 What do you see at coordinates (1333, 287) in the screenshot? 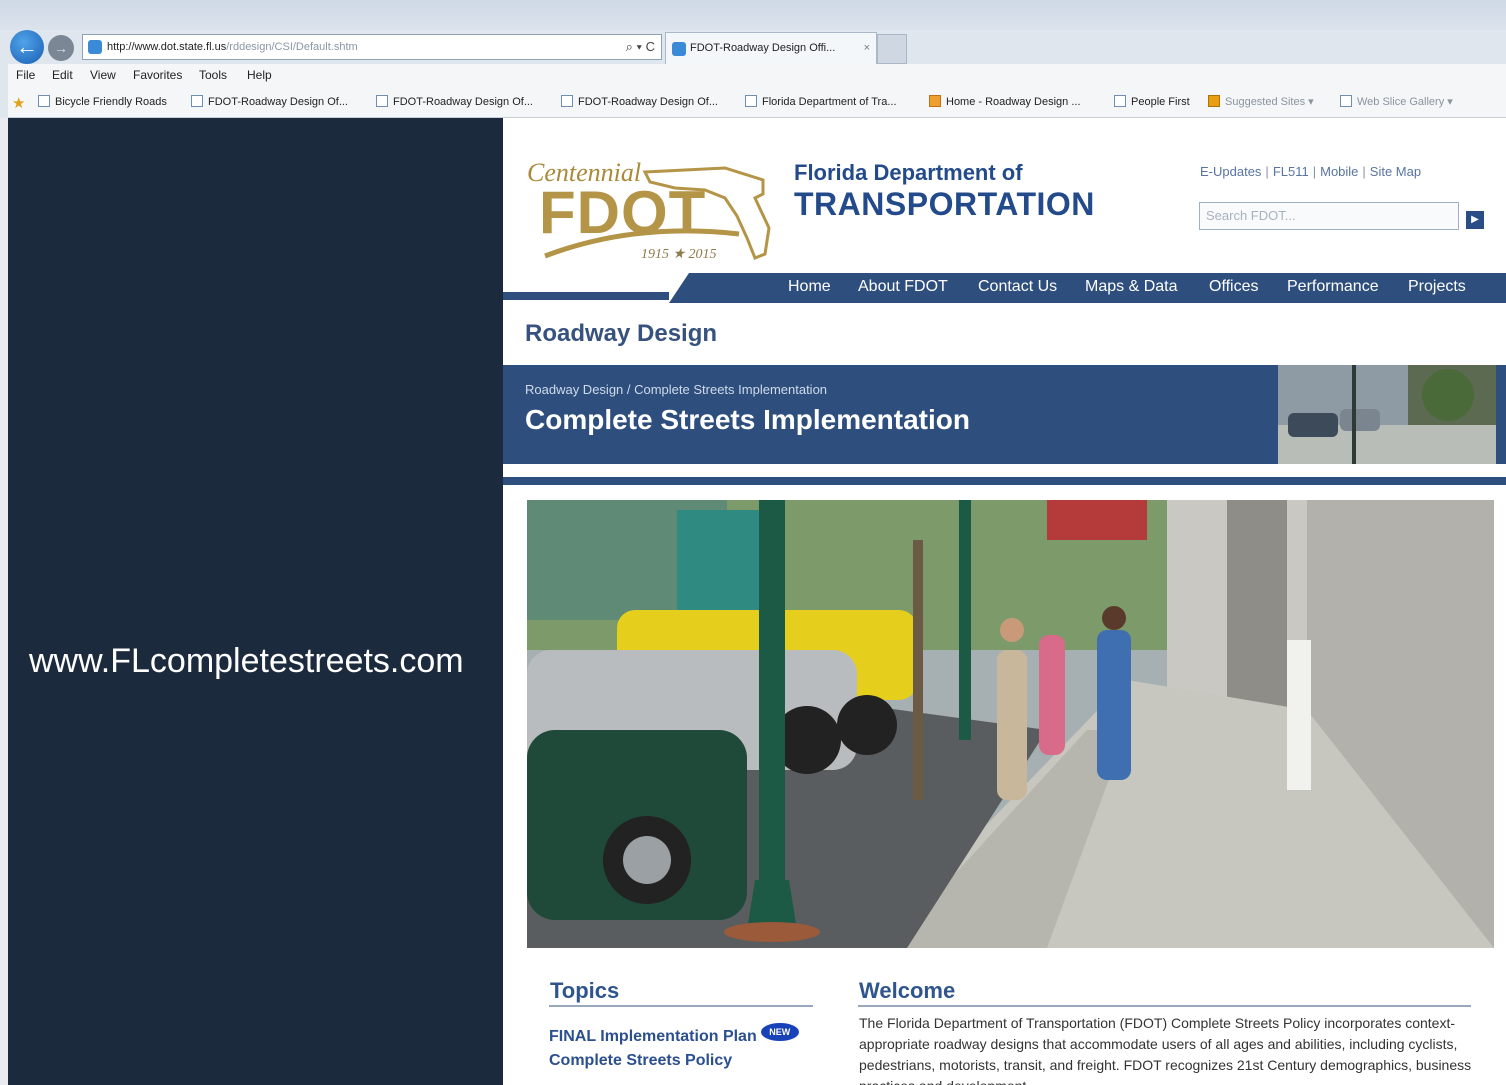
I see `nav-performance: Performance` at bounding box center [1333, 287].